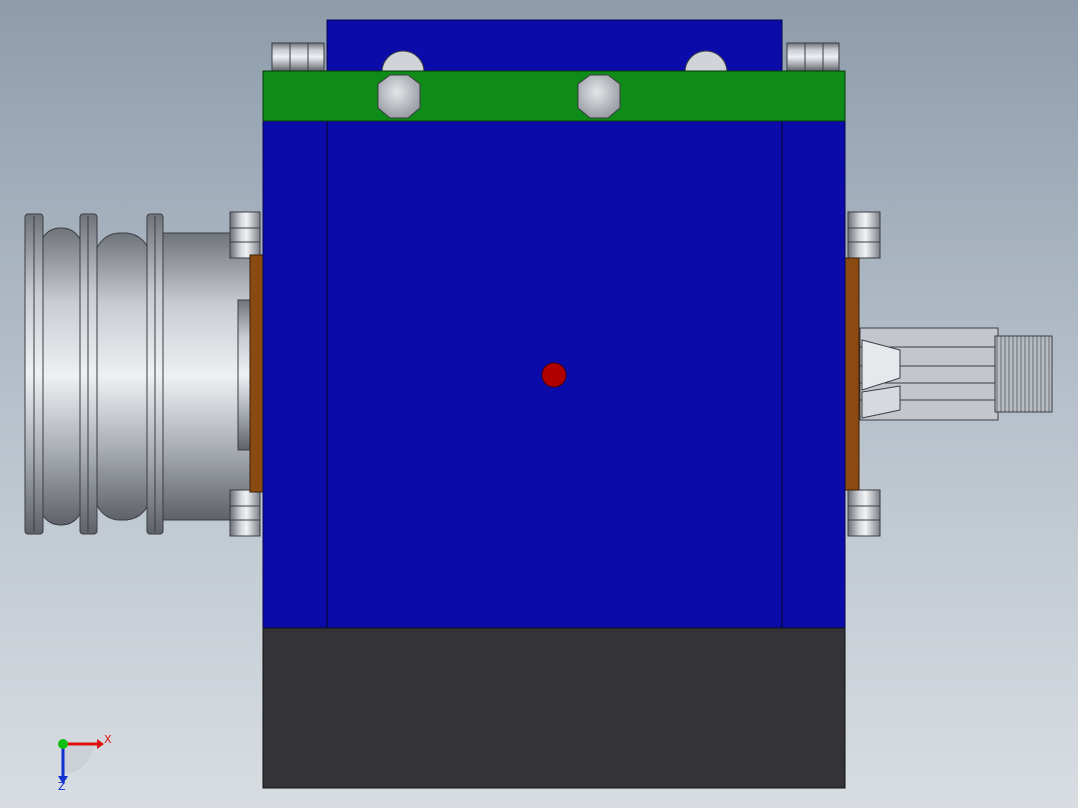 Image resolution: width=1078 pixels, height=808 pixels. Describe the element at coordinates (63, 744) in the screenshot. I see `y-axis-dot-icon` at that location.